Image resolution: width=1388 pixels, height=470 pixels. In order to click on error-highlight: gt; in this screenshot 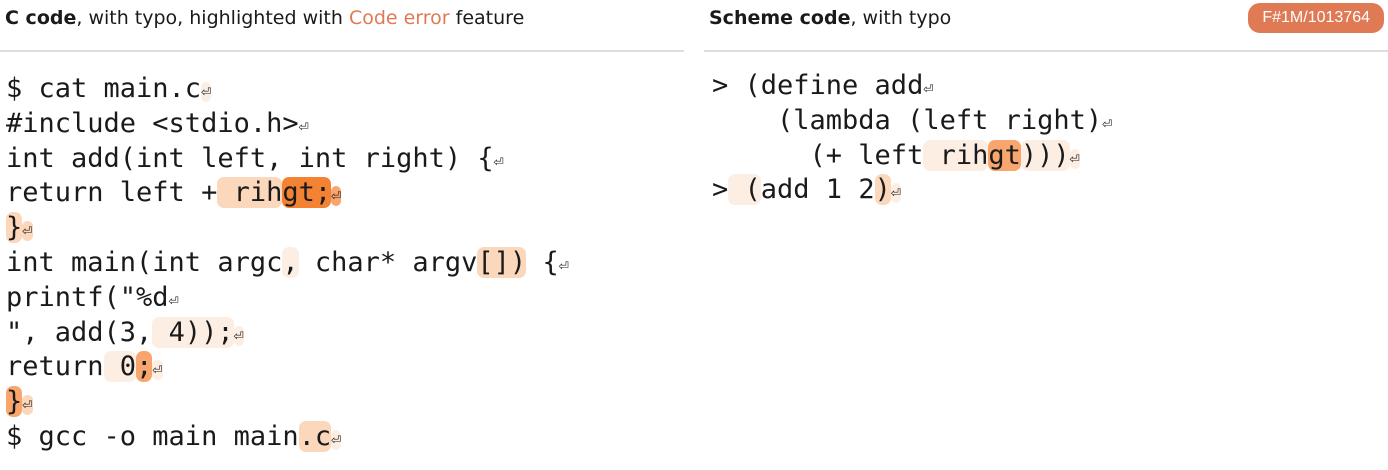, I will do `click(307, 193)`.